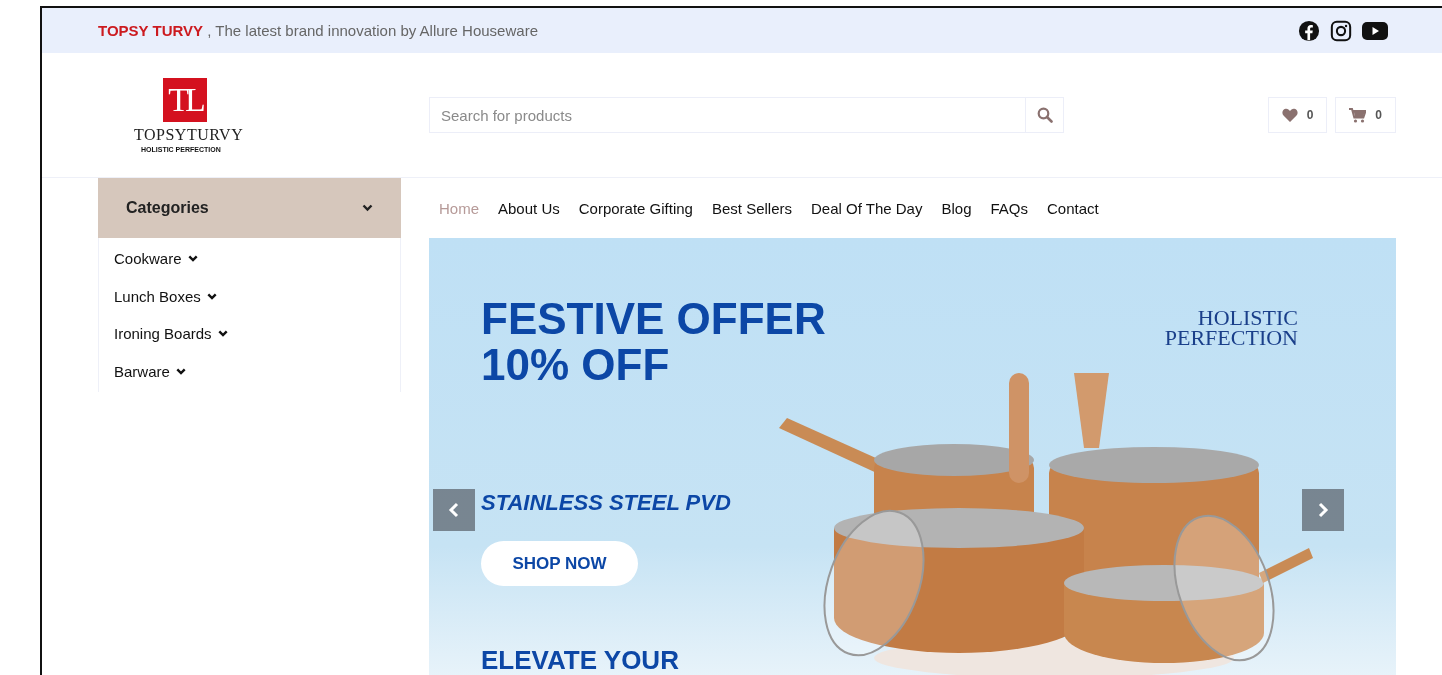 This screenshot has height=675, width=1442. What do you see at coordinates (635, 208) in the screenshot?
I see `nav-link: Corporate Gifting` at bounding box center [635, 208].